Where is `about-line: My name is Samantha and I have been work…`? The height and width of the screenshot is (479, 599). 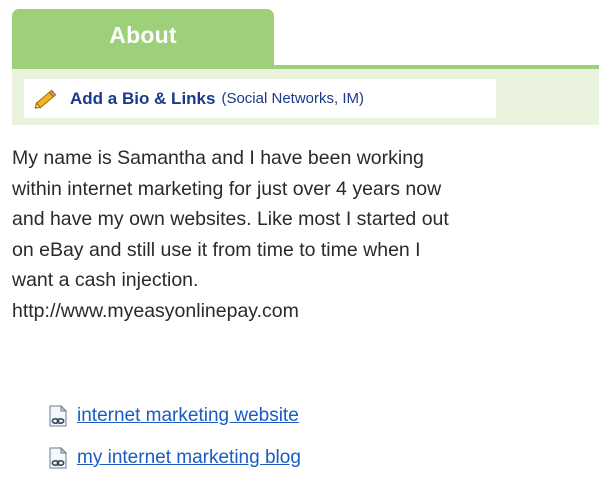
about-line: My name is Samantha and I have been work… is located at coordinates (218, 158).